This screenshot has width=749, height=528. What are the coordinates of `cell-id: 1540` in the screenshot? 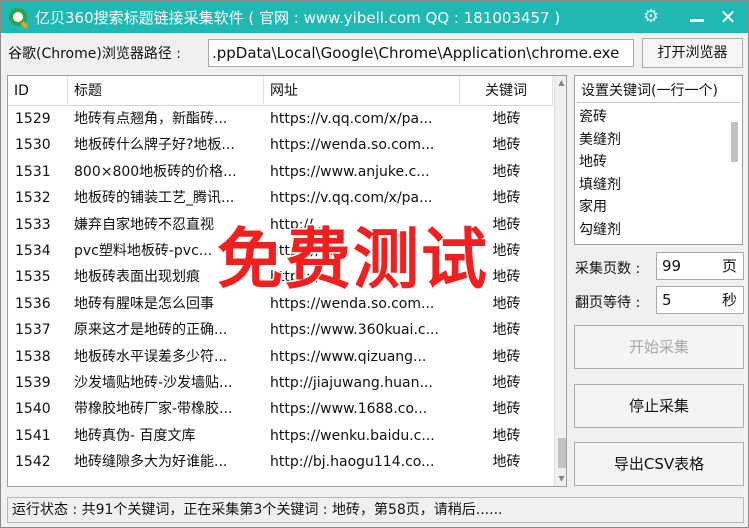 It's located at (33, 409).